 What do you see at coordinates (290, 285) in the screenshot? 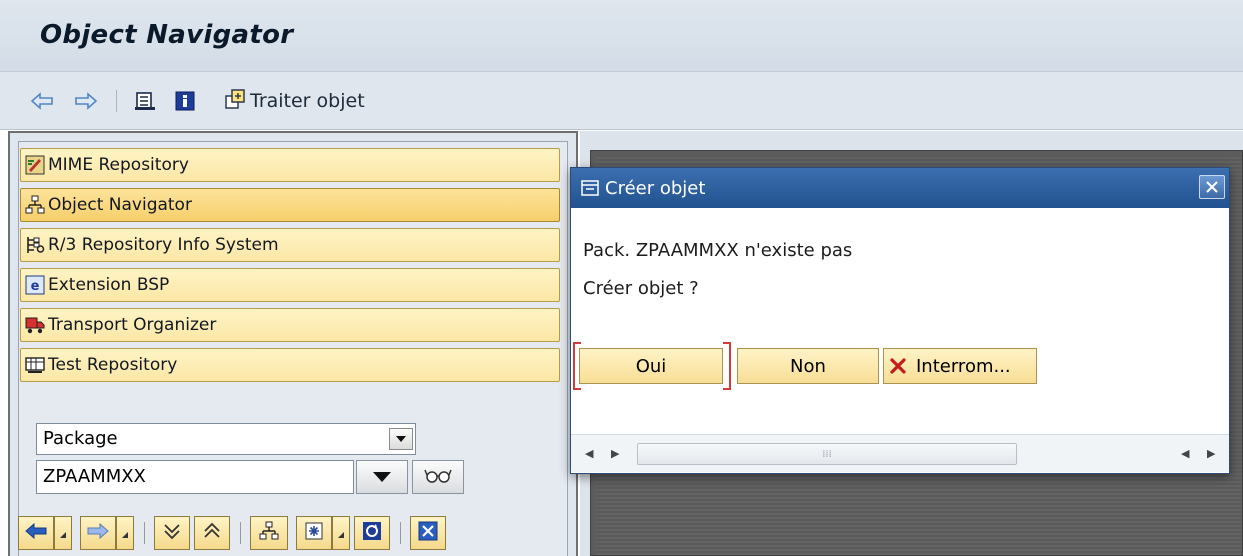
I see `nav-item-extension-bsp: e Extension BSP` at bounding box center [290, 285].